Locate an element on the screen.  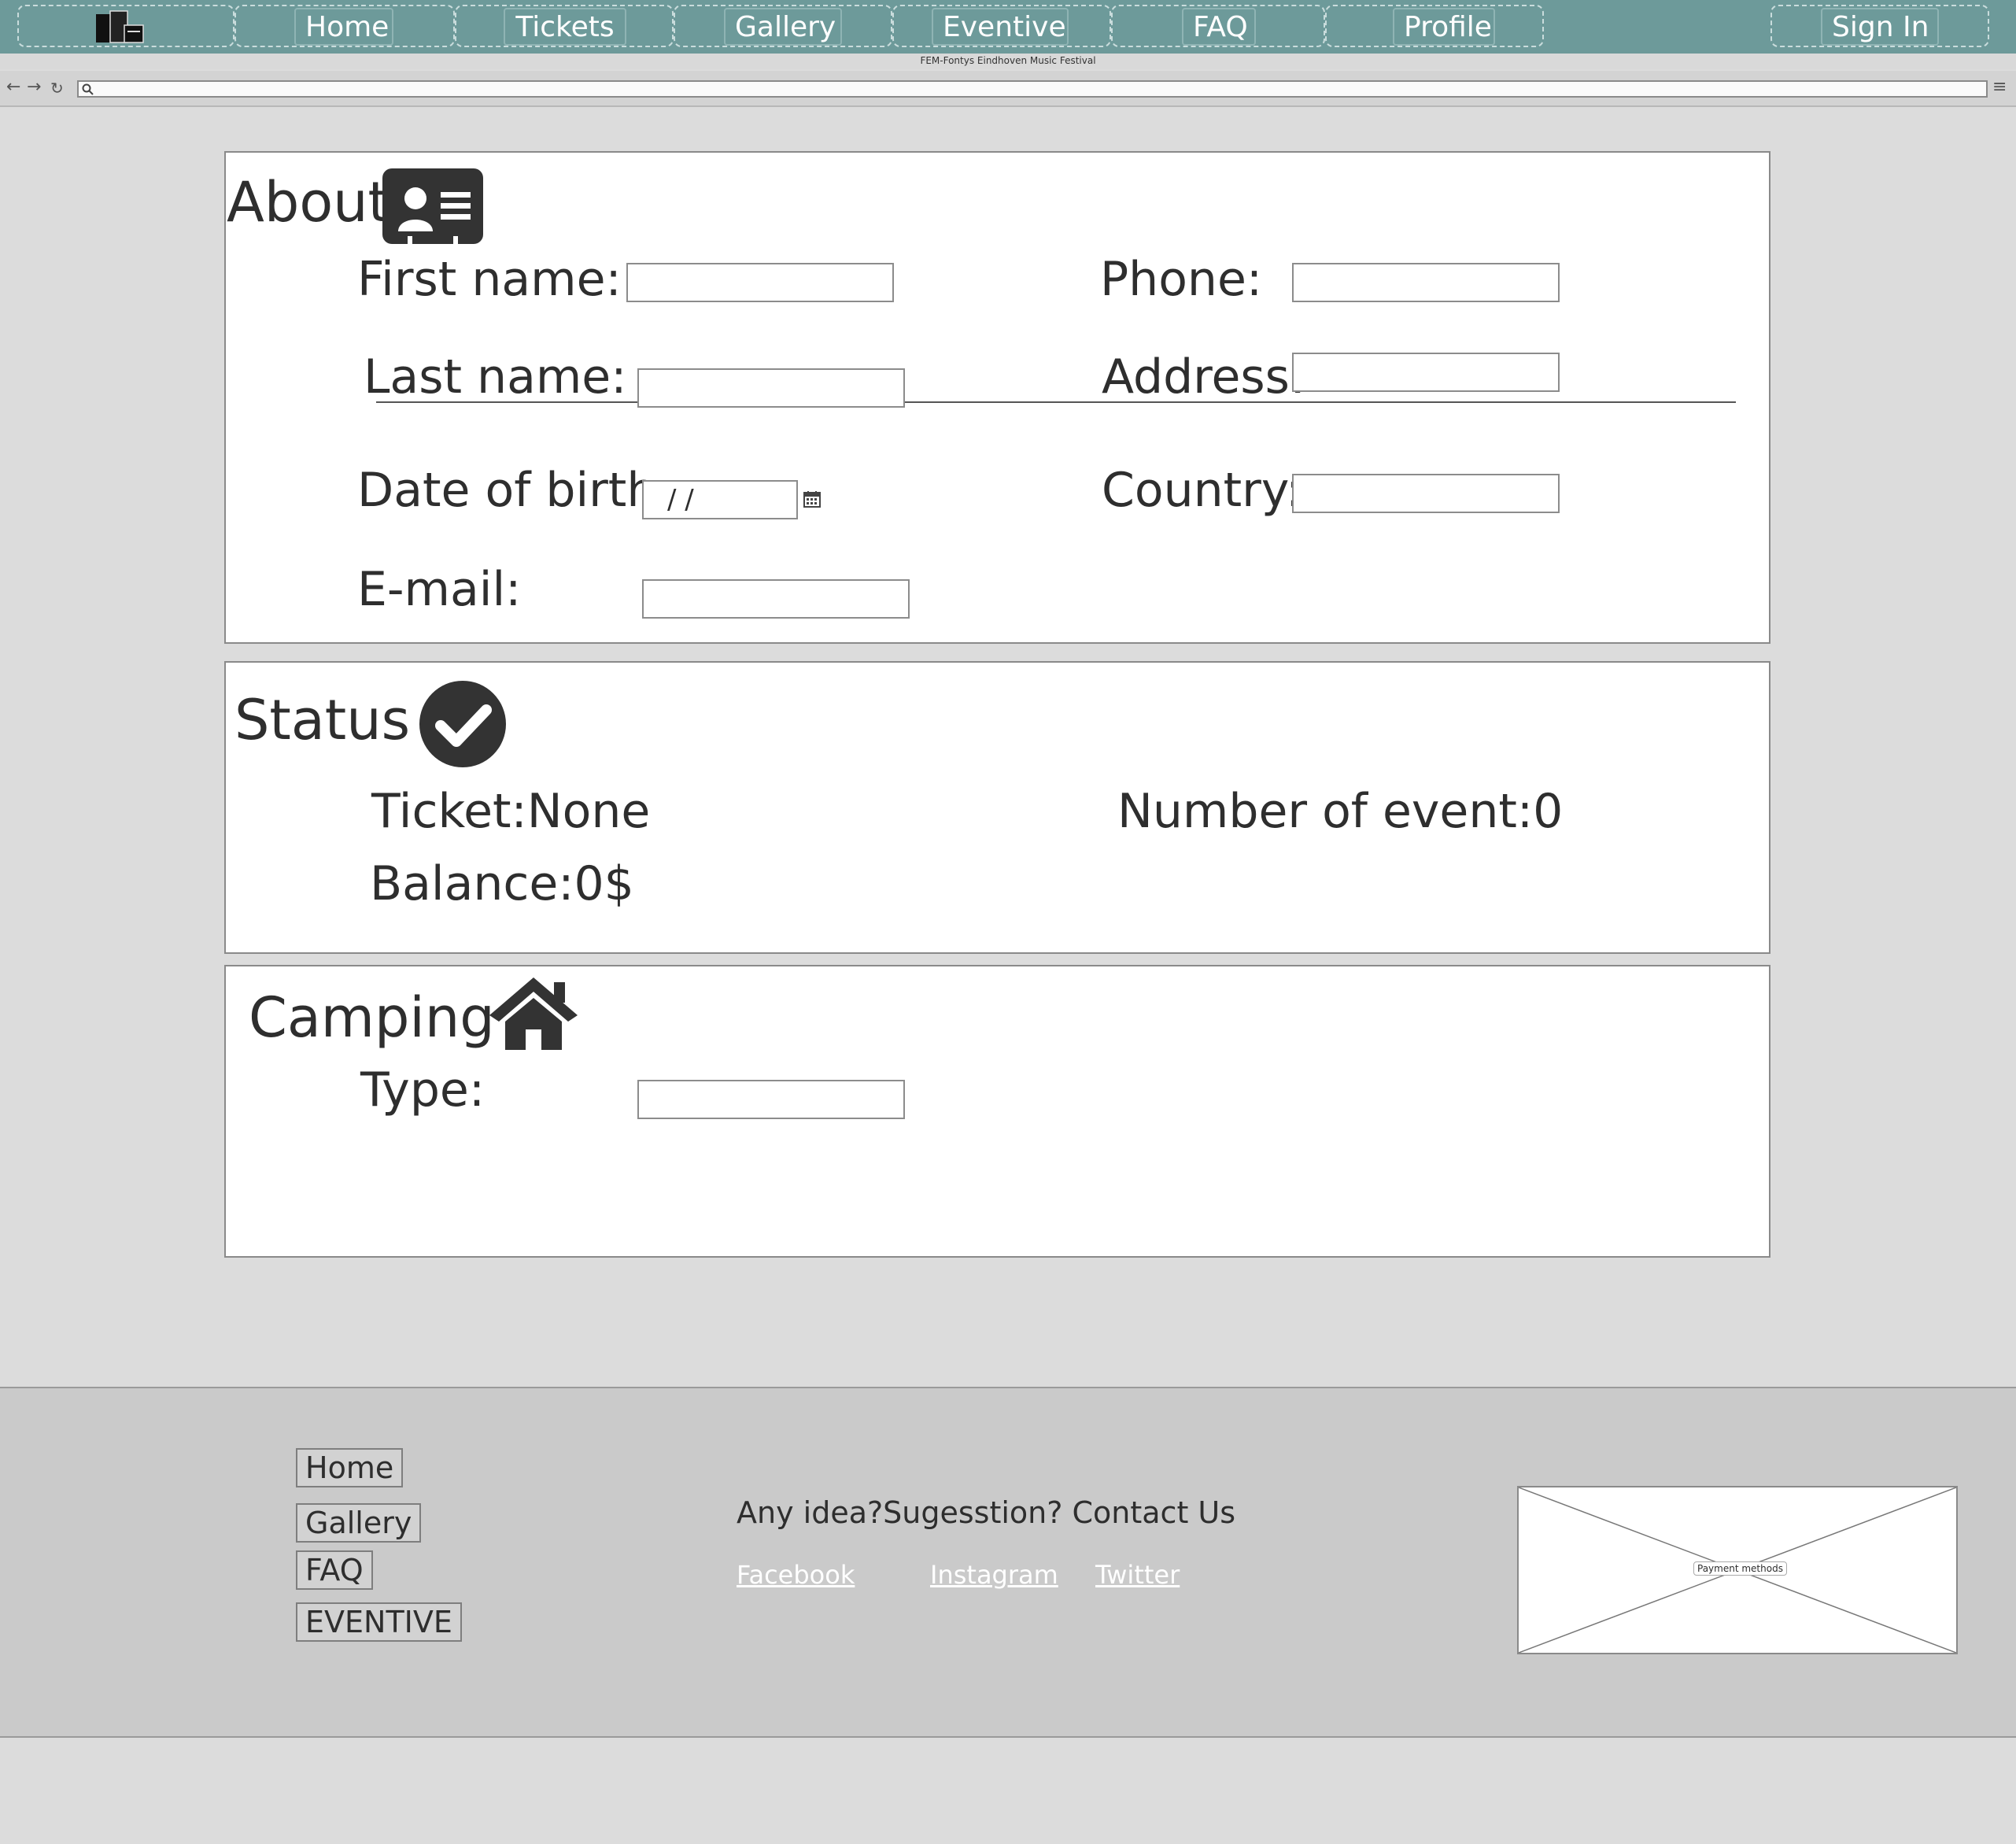
contact-card-icon is located at coordinates (432, 206).